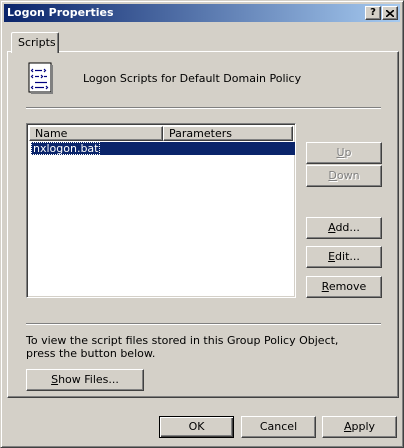 This screenshot has width=404, height=448. I want to click on title-bar: Logon Properties ?, so click(202, 13).